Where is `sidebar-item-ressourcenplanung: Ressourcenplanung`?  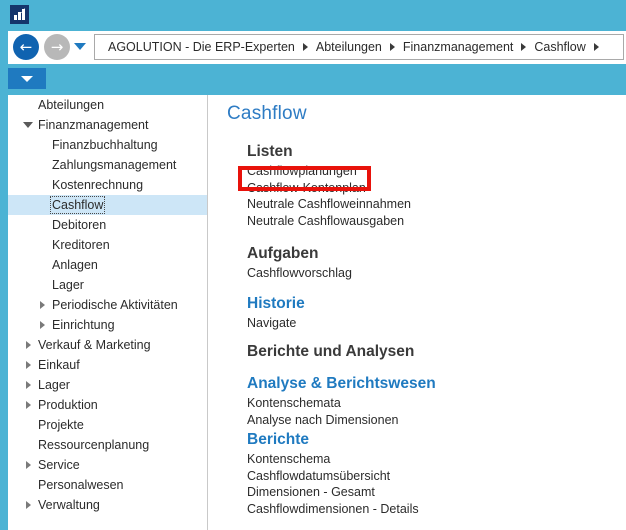 sidebar-item-ressourcenplanung: Ressourcenplanung is located at coordinates (107, 445).